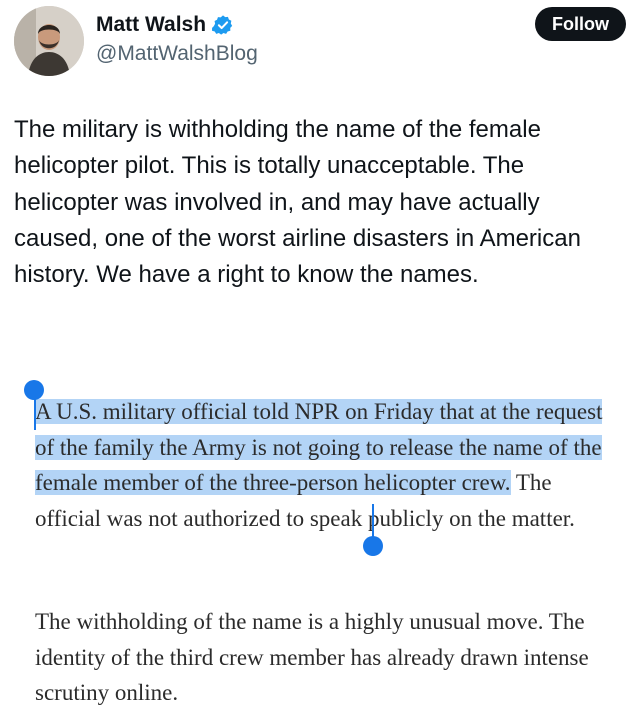  What do you see at coordinates (373, 521) in the screenshot?
I see `selection-end-bar` at bounding box center [373, 521].